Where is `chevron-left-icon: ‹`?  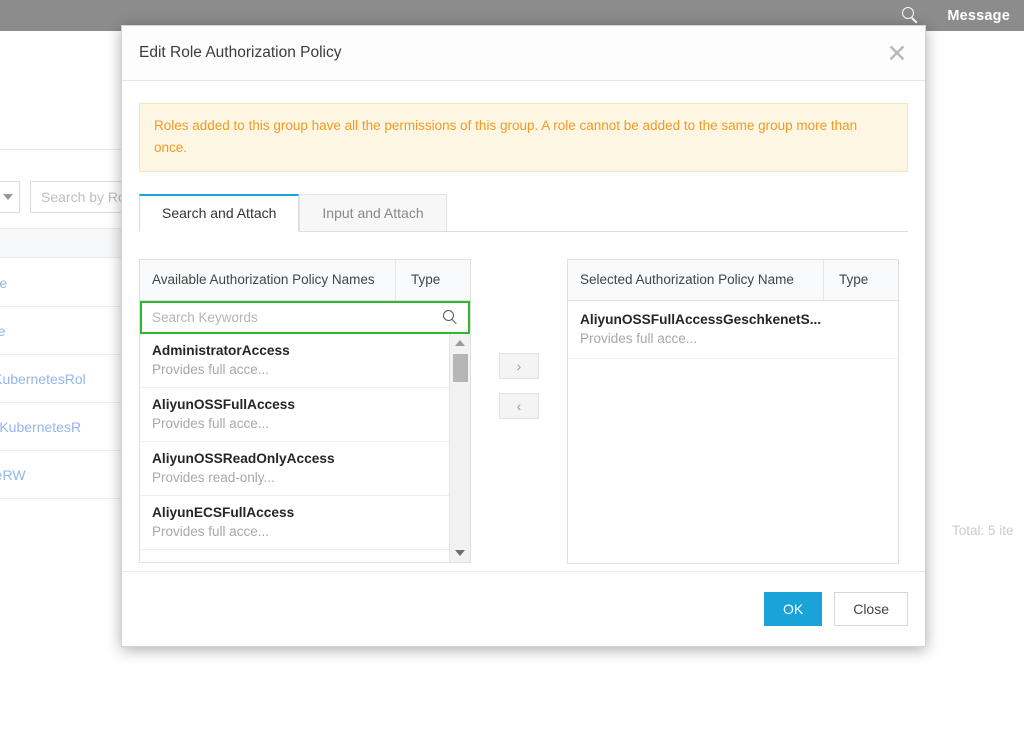 chevron-left-icon: ‹ is located at coordinates (519, 405).